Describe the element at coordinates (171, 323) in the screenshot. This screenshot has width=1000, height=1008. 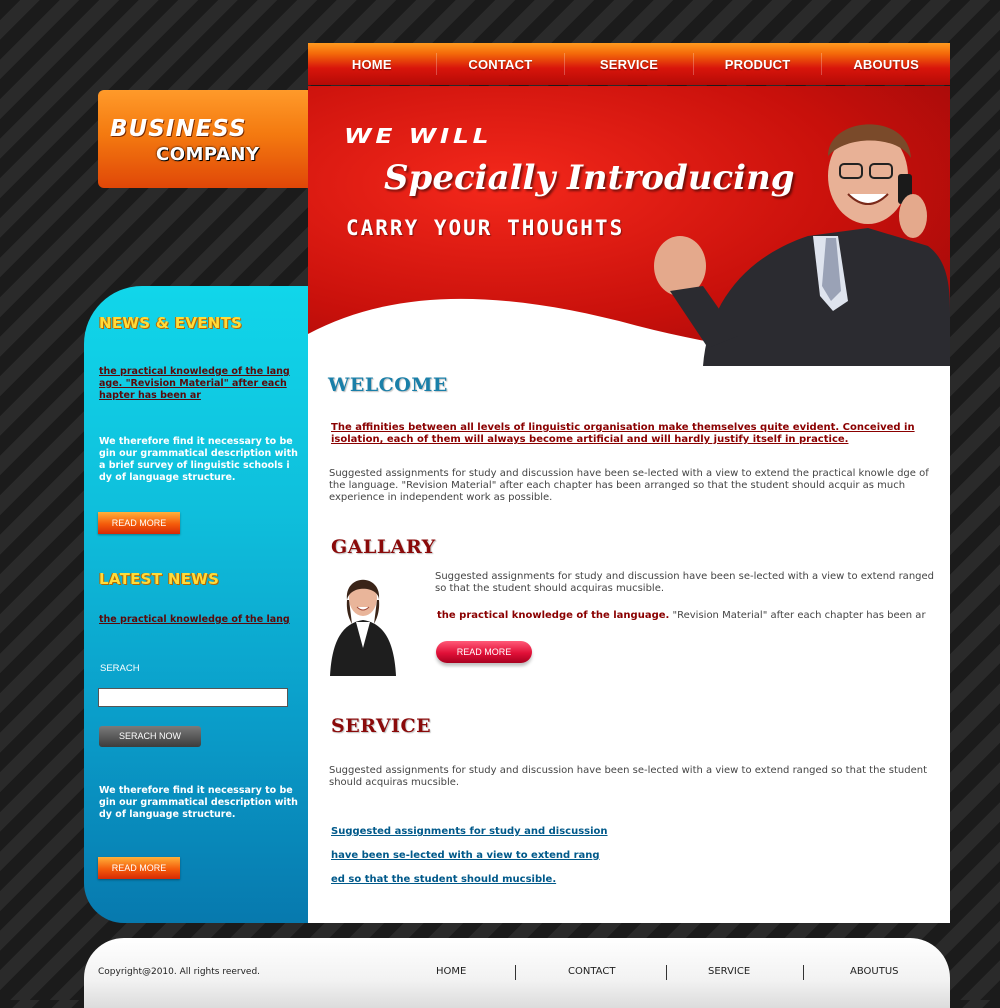
I see `news-events-heading: NEWS & EVENTS` at that location.